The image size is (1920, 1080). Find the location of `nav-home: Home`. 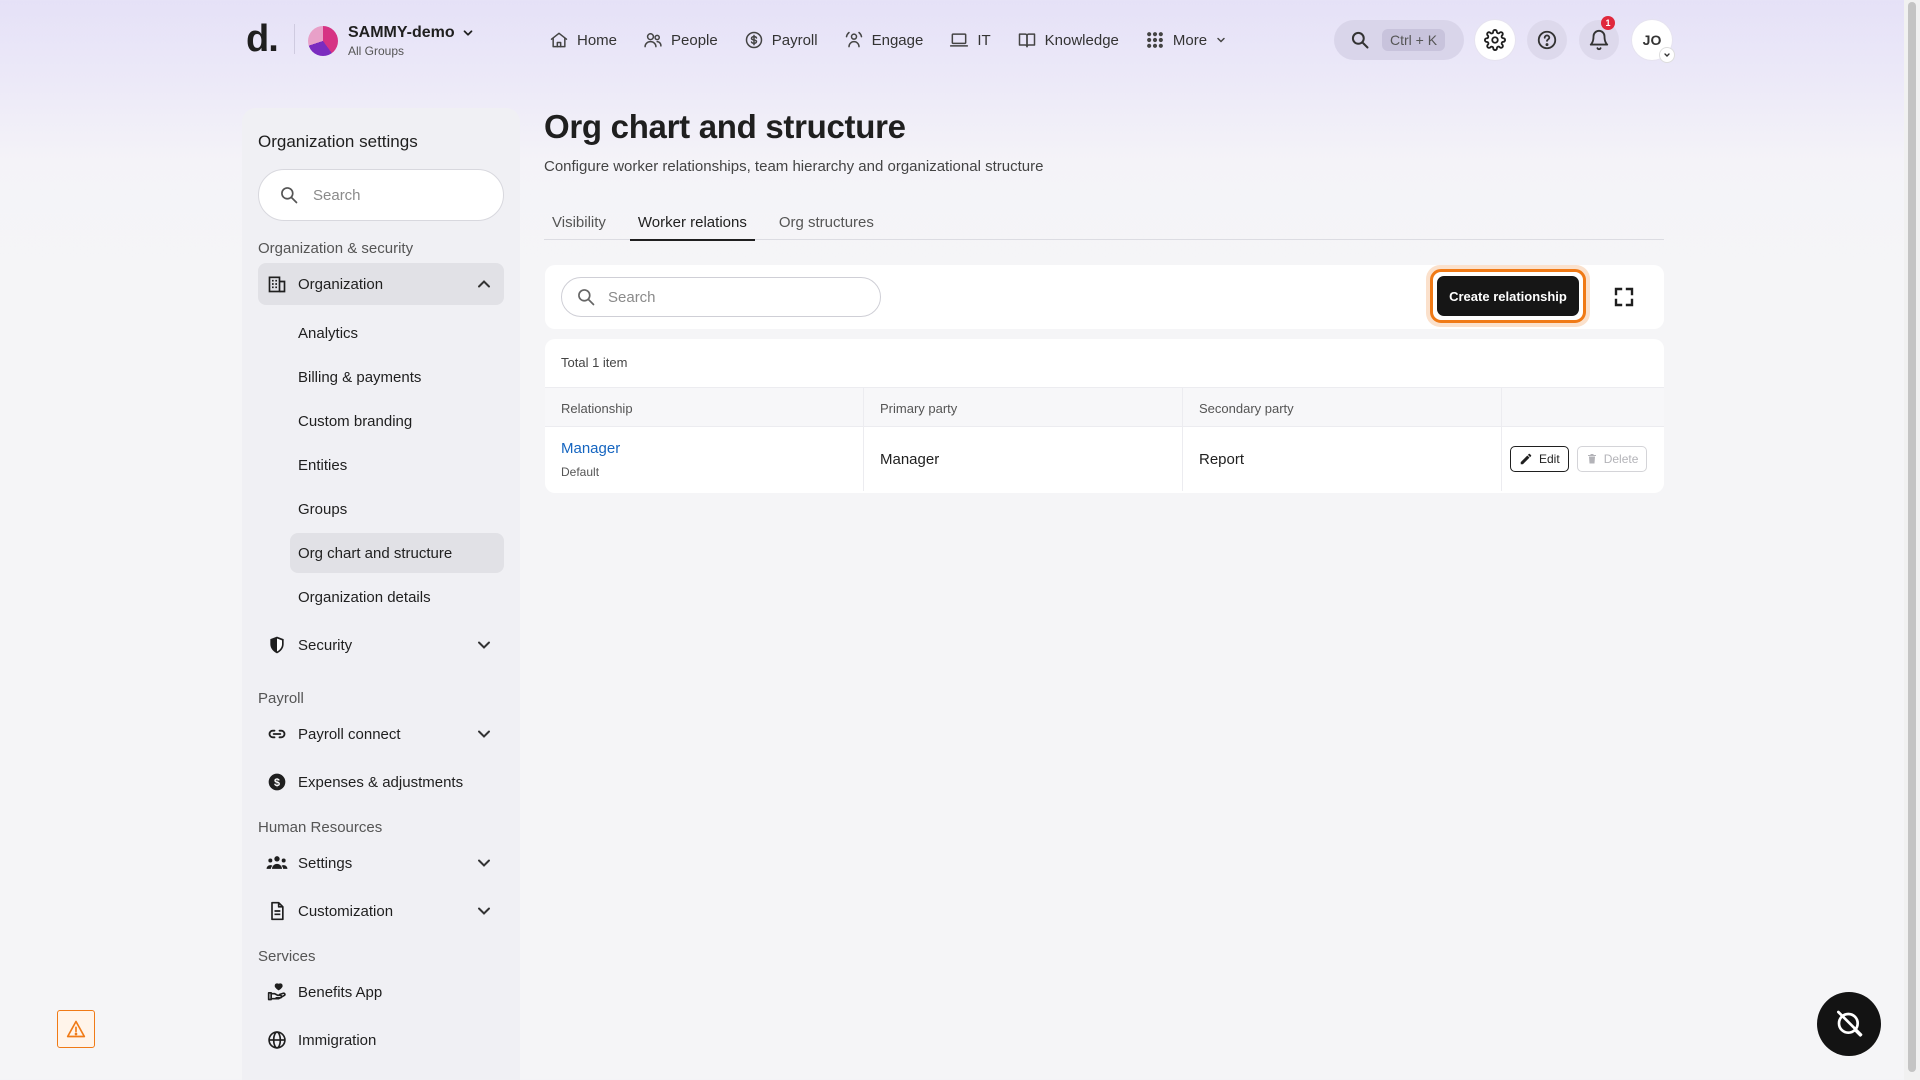

nav-home: Home is located at coordinates (583, 40).